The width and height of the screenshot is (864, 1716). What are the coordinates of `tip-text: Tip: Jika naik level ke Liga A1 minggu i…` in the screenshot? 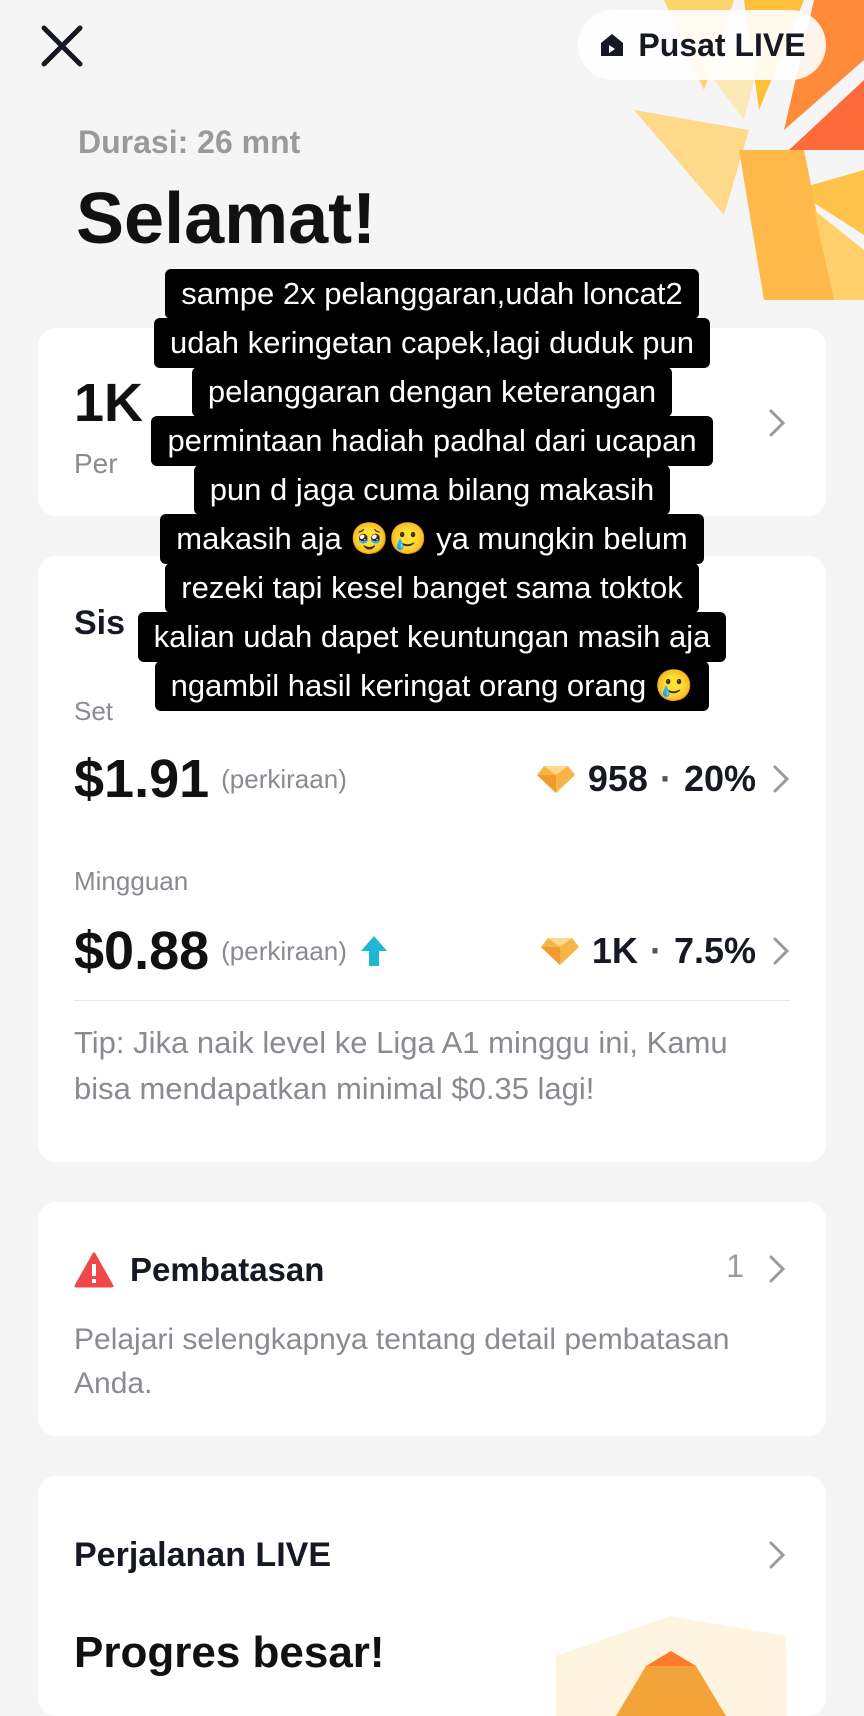 It's located at (401, 1065).